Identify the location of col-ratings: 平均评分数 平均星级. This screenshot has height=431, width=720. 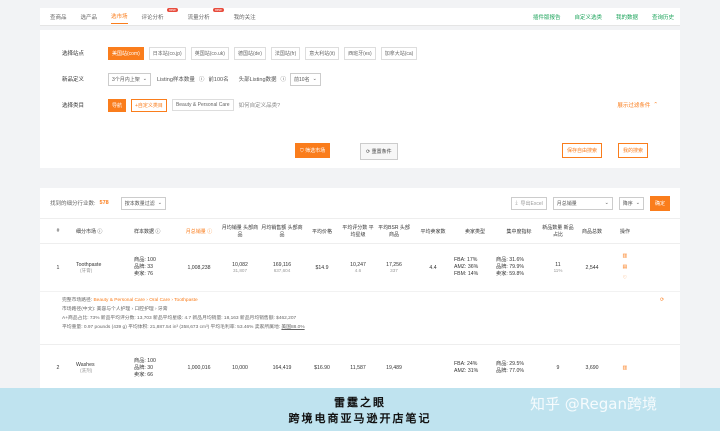
(358, 231).